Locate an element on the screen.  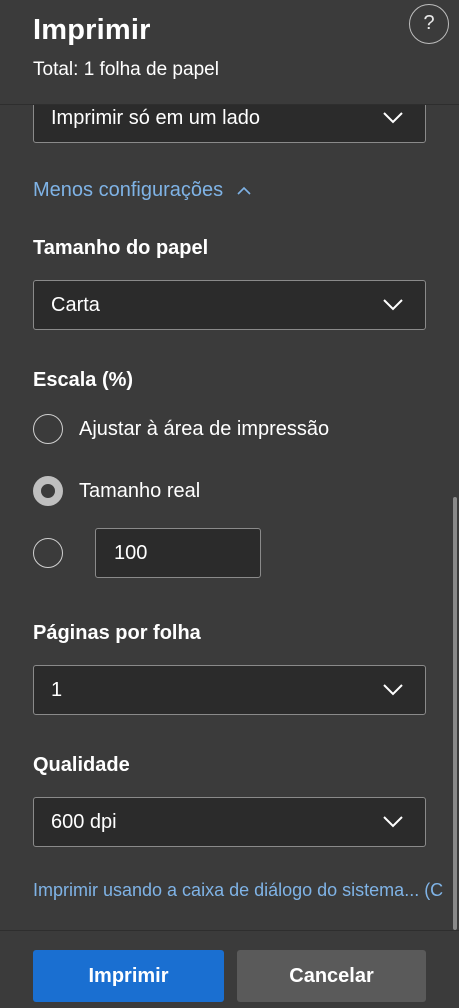
toggle-settings-label: Menos configurações is located at coordinates (128, 190).